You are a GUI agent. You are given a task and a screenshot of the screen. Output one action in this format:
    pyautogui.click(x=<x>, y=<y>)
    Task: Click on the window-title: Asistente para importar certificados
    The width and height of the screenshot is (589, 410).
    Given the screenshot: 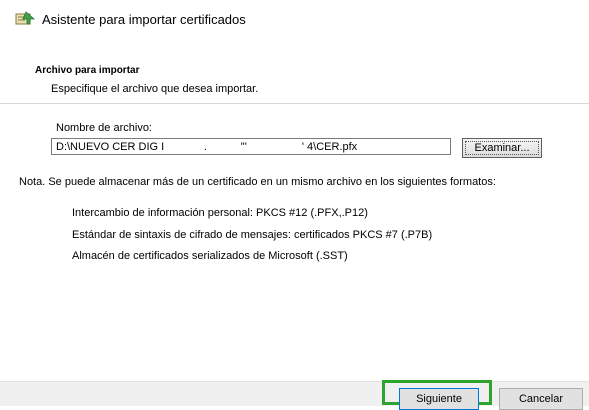 What is the action you would take?
    pyautogui.click(x=144, y=19)
    